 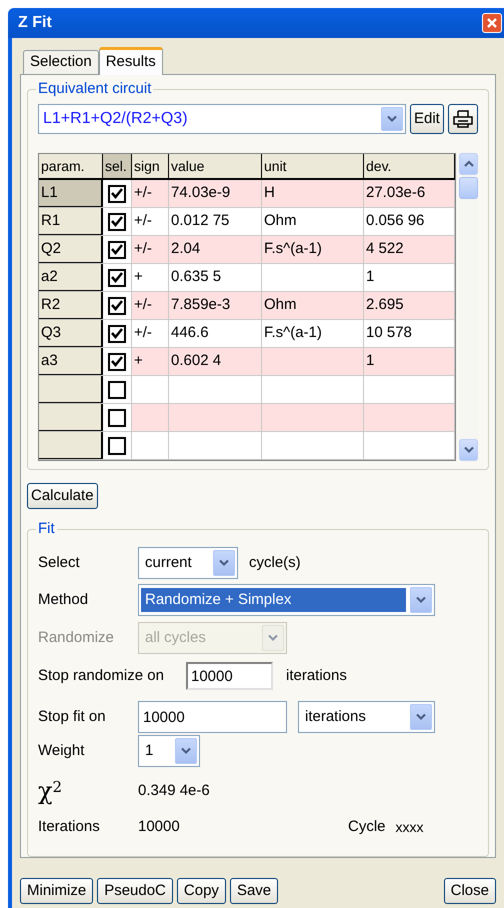 What do you see at coordinates (313, 166) in the screenshot?
I see `column-header: unit` at bounding box center [313, 166].